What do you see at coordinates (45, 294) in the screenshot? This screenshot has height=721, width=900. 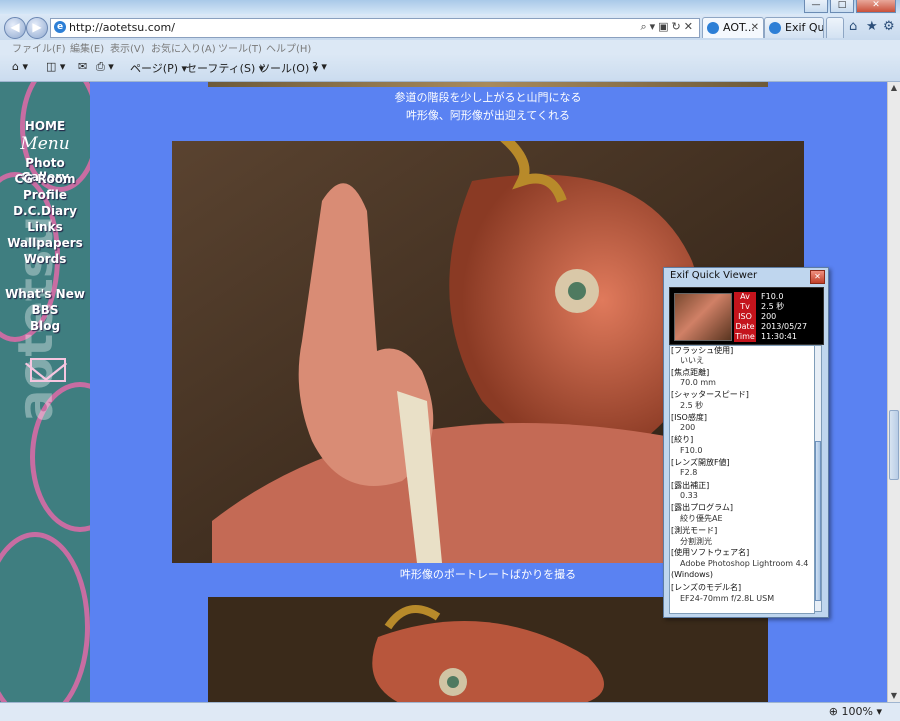 I see `nav-whats-new: What's New` at bounding box center [45, 294].